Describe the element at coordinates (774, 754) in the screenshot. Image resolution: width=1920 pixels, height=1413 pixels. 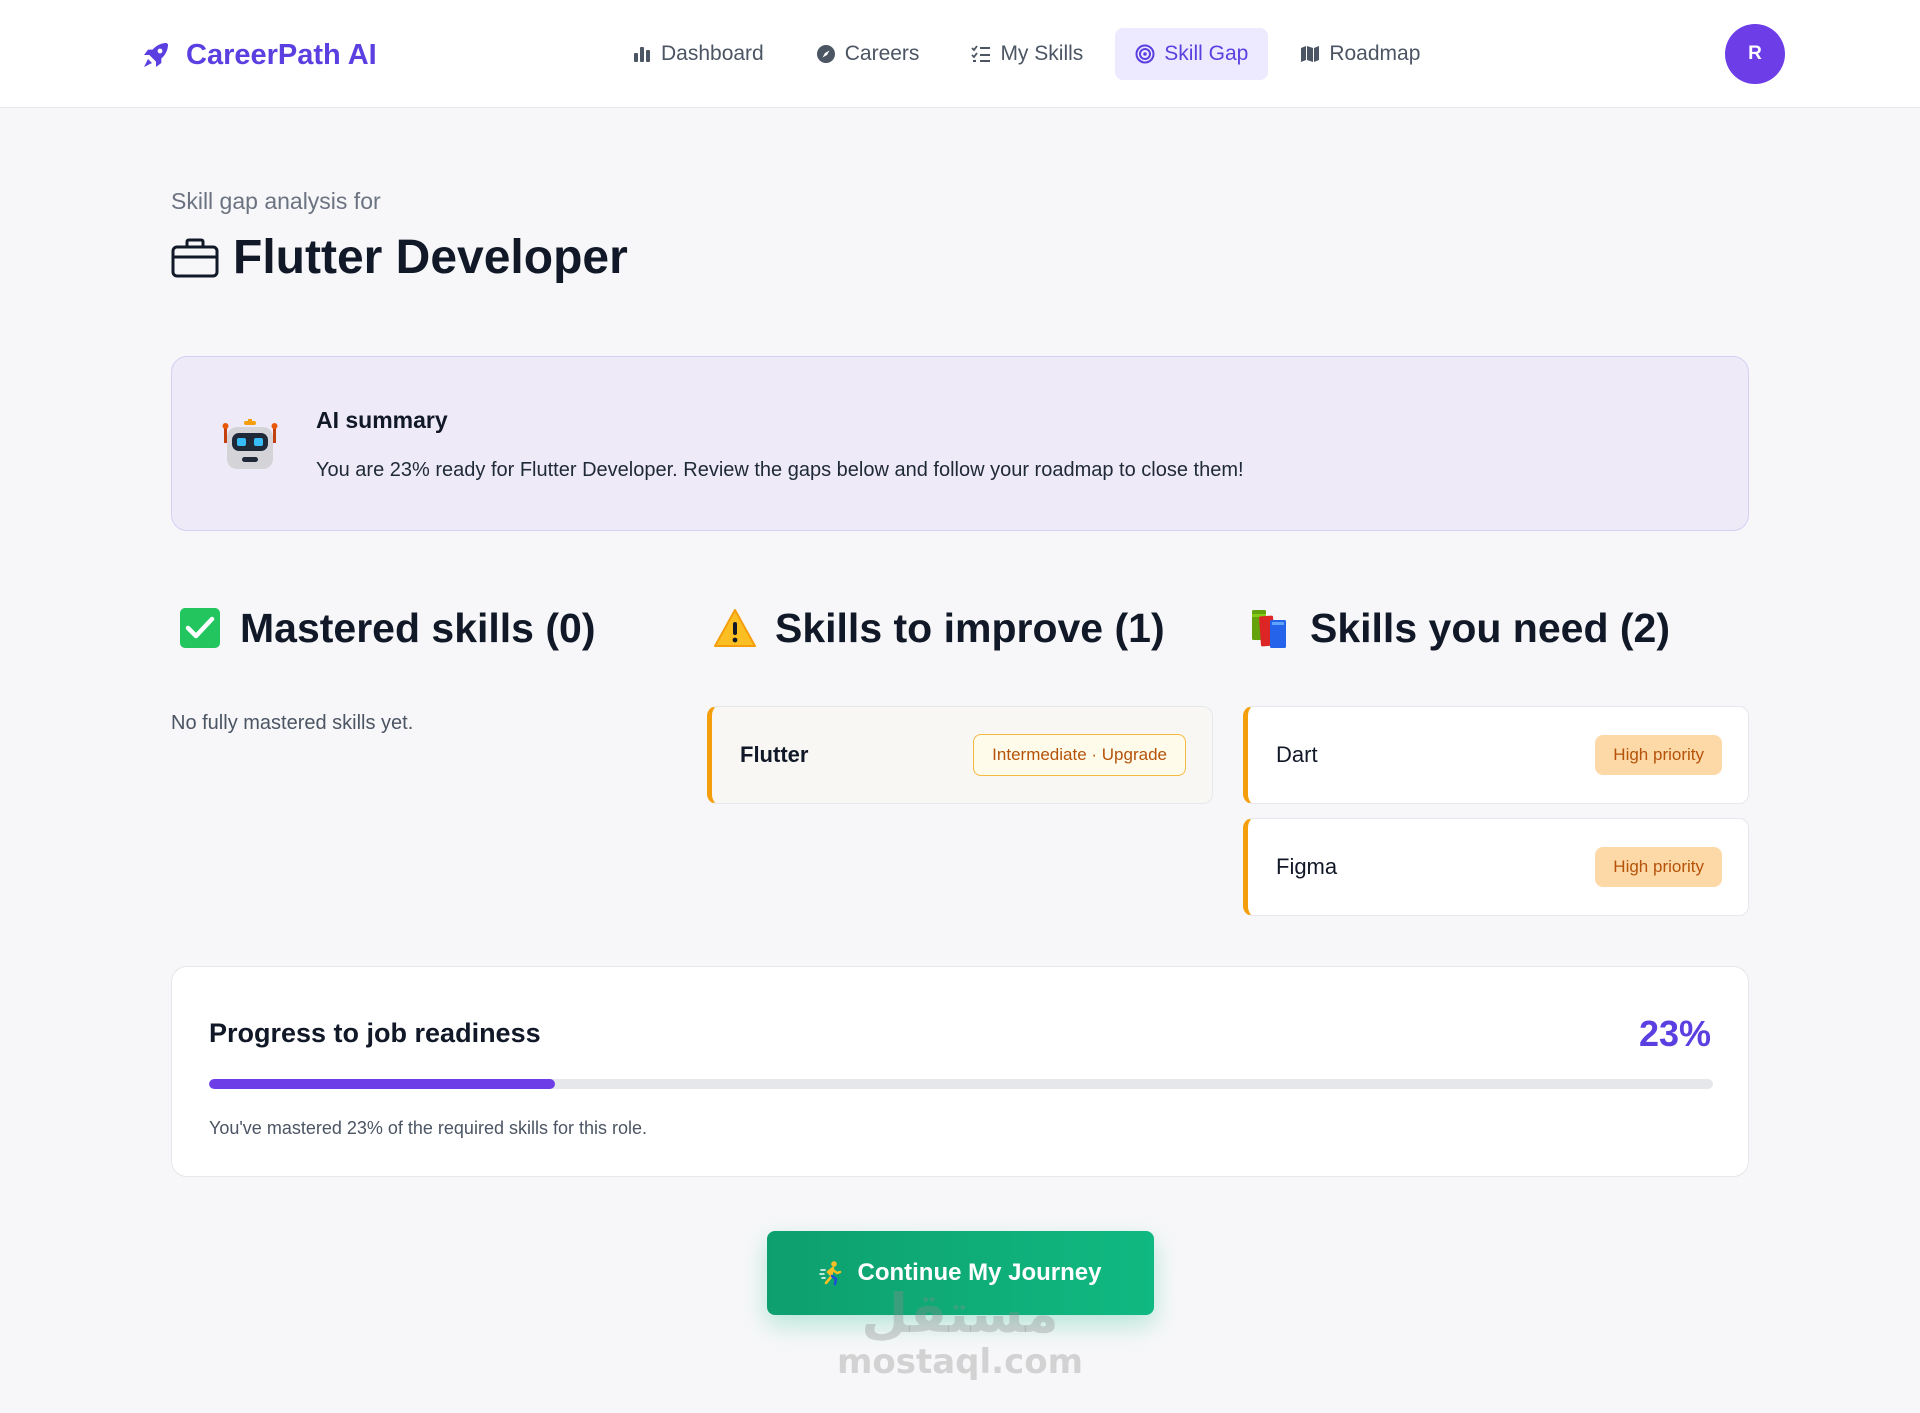
I see `skill-name: Flutter` at that location.